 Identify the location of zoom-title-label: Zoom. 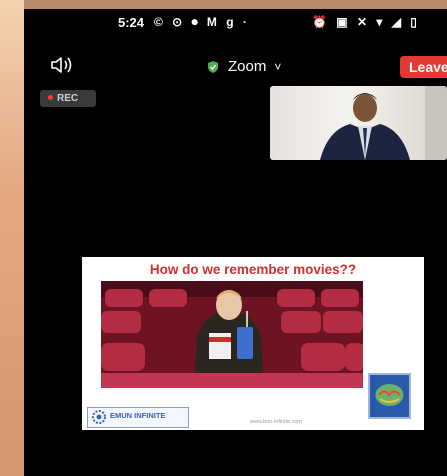
(247, 66).